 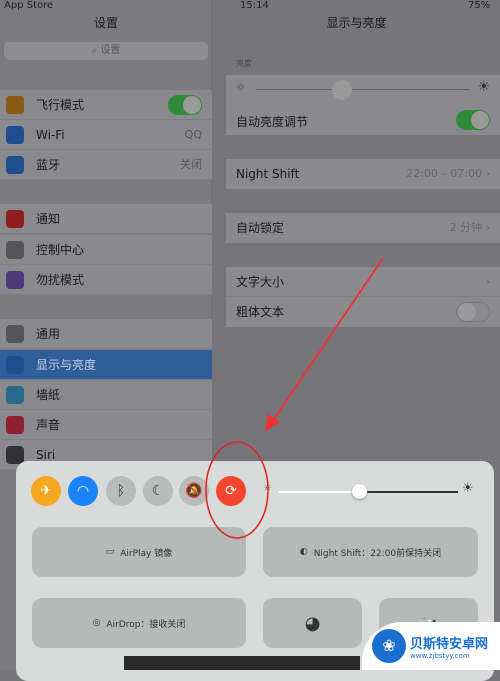 What do you see at coordinates (440, 655) in the screenshot?
I see `watermark-url: www.zjbstyy.com` at bounding box center [440, 655].